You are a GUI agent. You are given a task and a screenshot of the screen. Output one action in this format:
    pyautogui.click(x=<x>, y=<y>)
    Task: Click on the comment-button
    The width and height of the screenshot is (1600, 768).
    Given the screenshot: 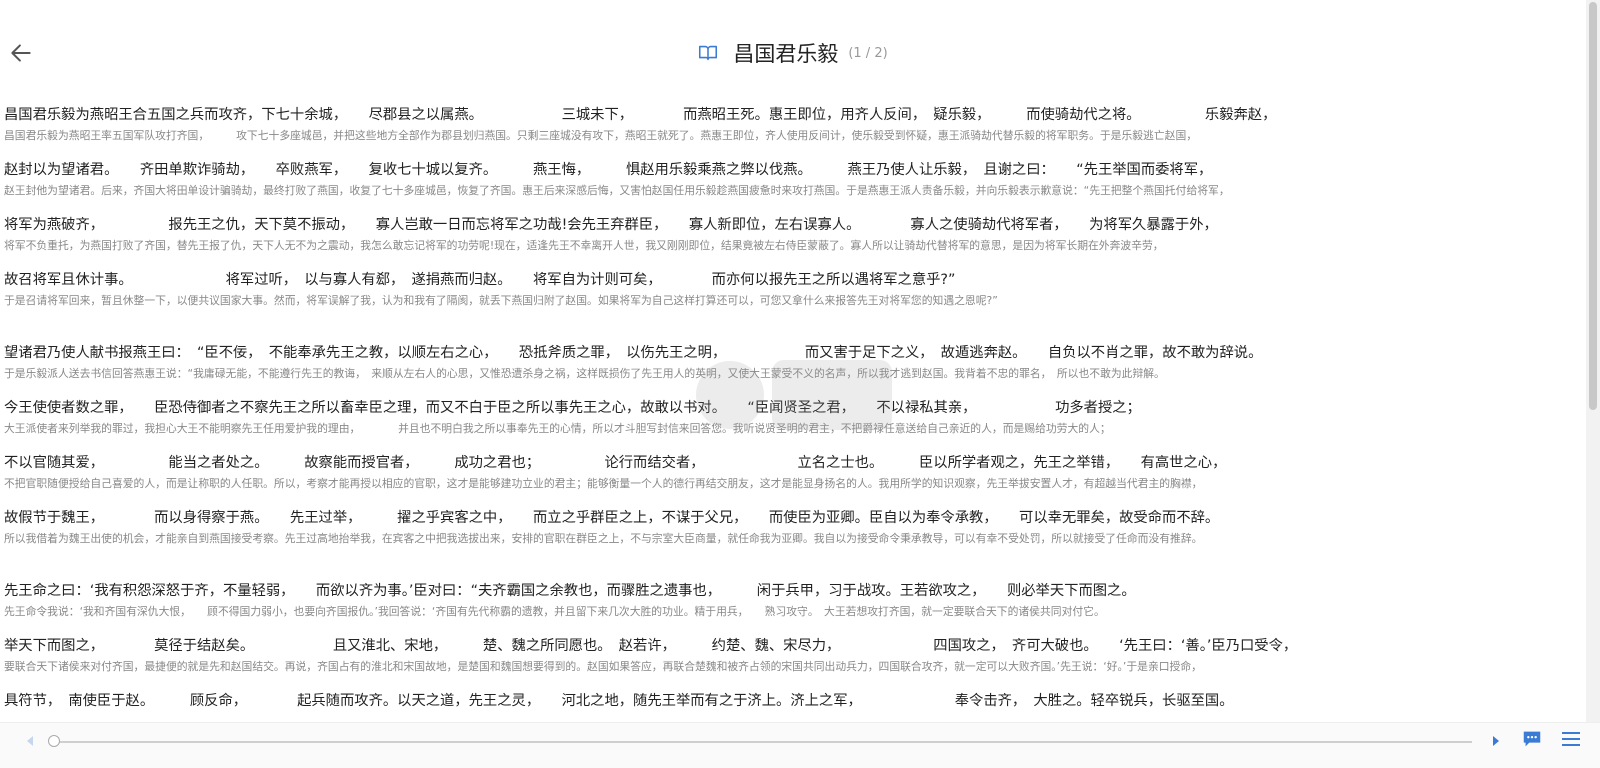 What is the action you would take?
    pyautogui.click(x=1532, y=739)
    